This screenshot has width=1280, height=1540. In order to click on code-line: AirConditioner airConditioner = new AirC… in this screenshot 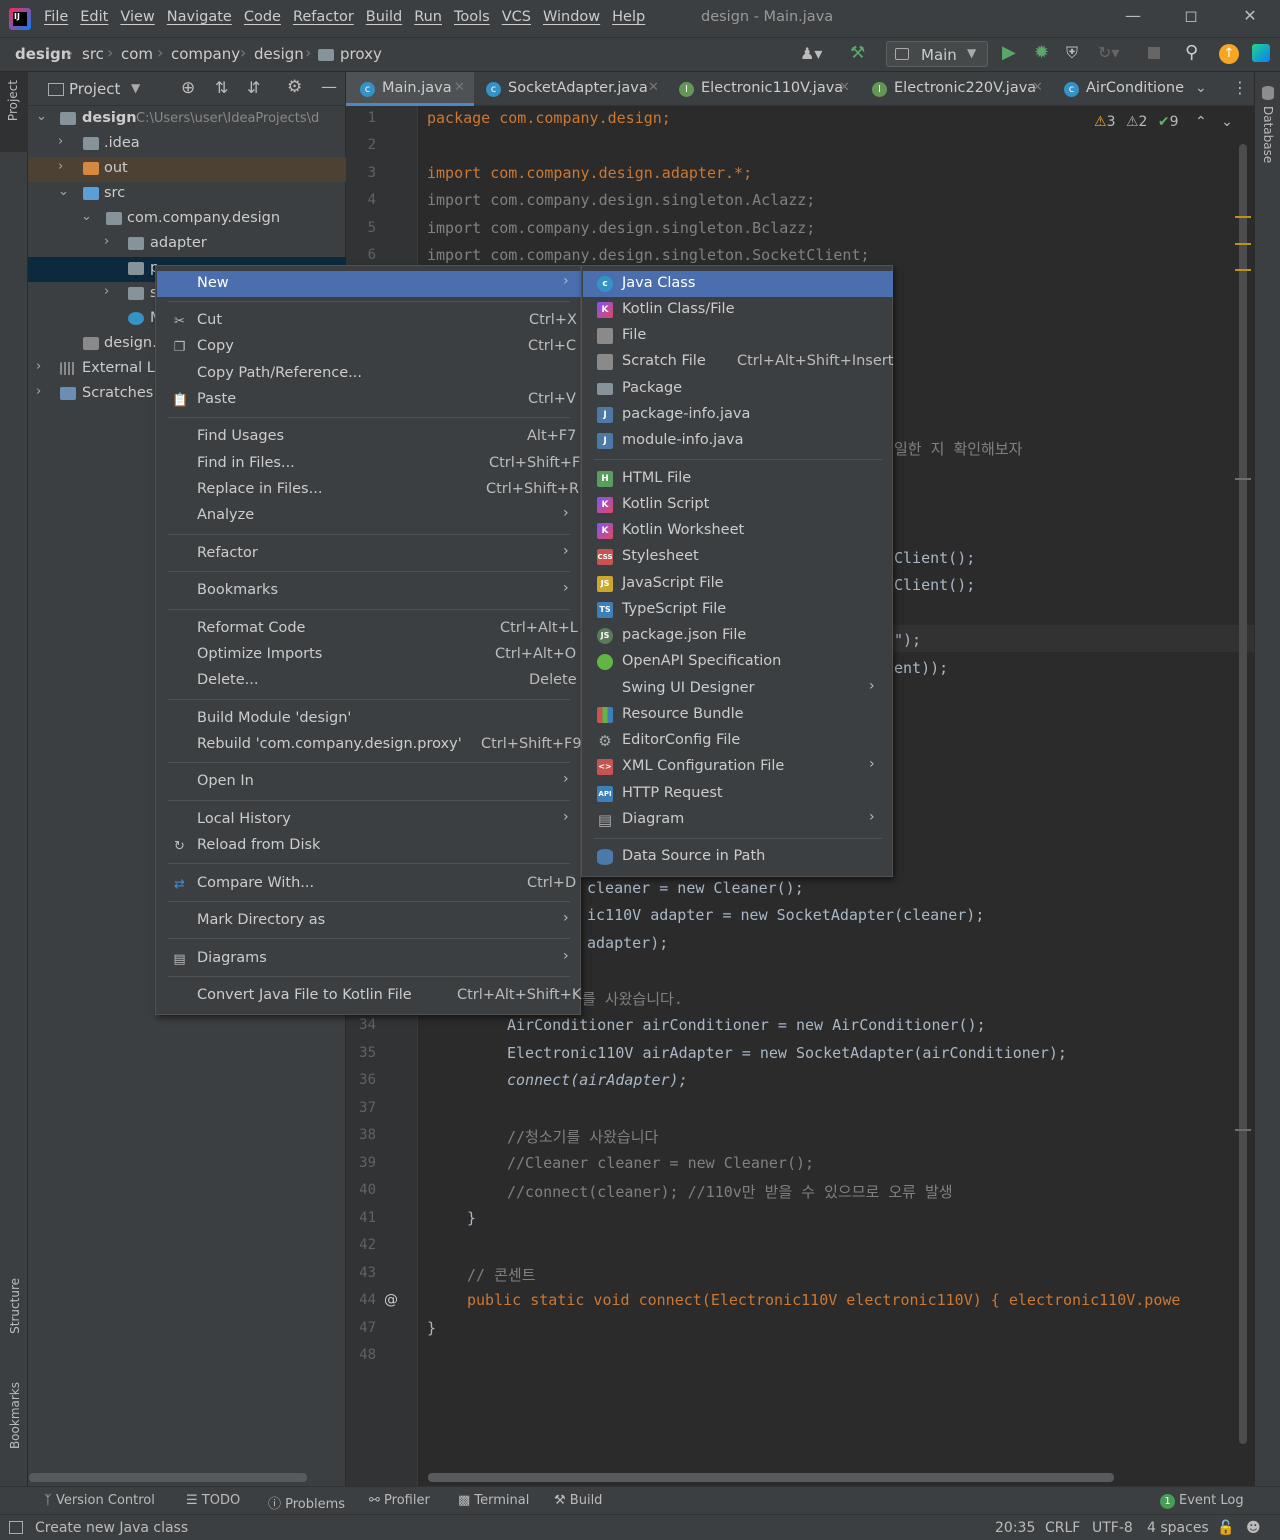, I will do `click(746, 1025)`.